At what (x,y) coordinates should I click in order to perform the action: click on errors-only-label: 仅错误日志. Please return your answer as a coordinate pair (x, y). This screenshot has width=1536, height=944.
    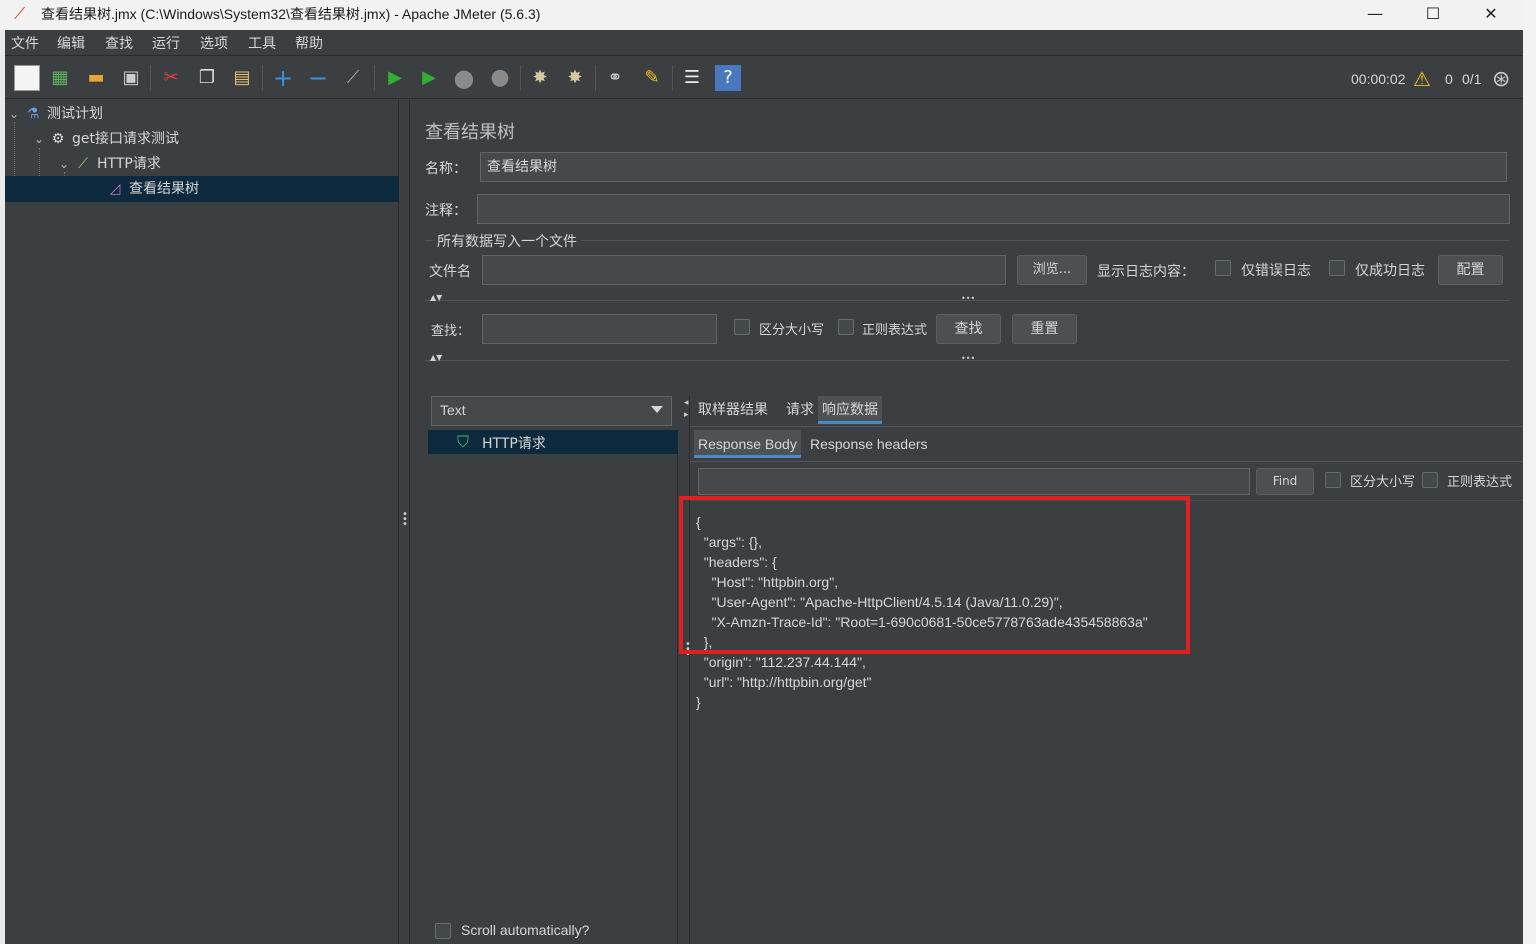
    Looking at the image, I should click on (1276, 271).